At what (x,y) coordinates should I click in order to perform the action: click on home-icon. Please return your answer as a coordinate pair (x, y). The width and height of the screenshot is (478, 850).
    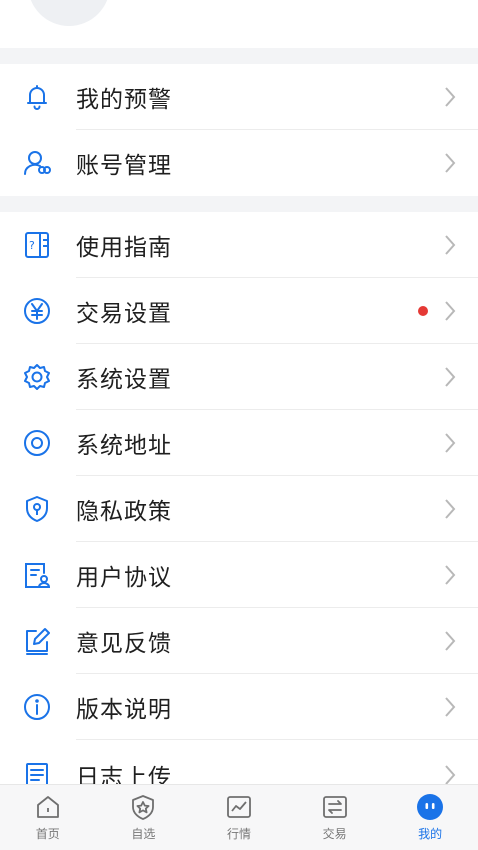
    Looking at the image, I should click on (48, 807).